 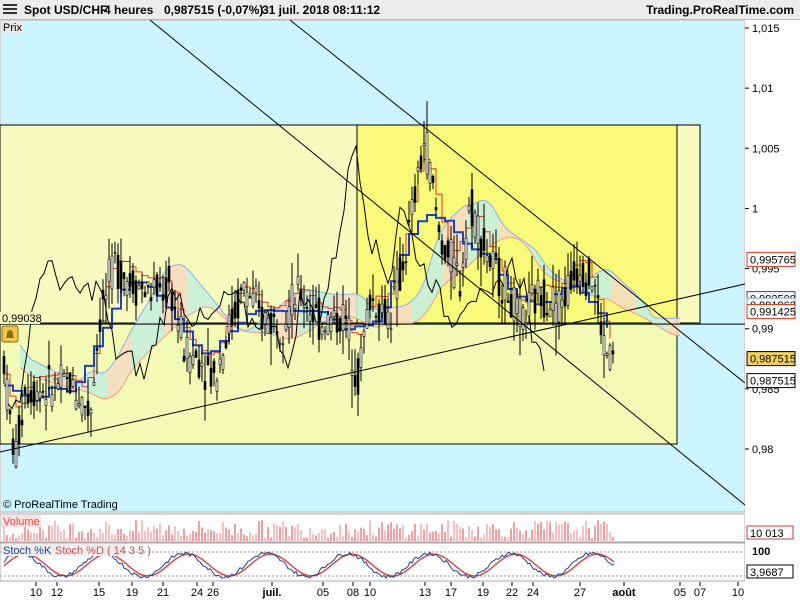 What do you see at coordinates (272, 593) in the screenshot?
I see `x-tick-label: juil.` at bounding box center [272, 593].